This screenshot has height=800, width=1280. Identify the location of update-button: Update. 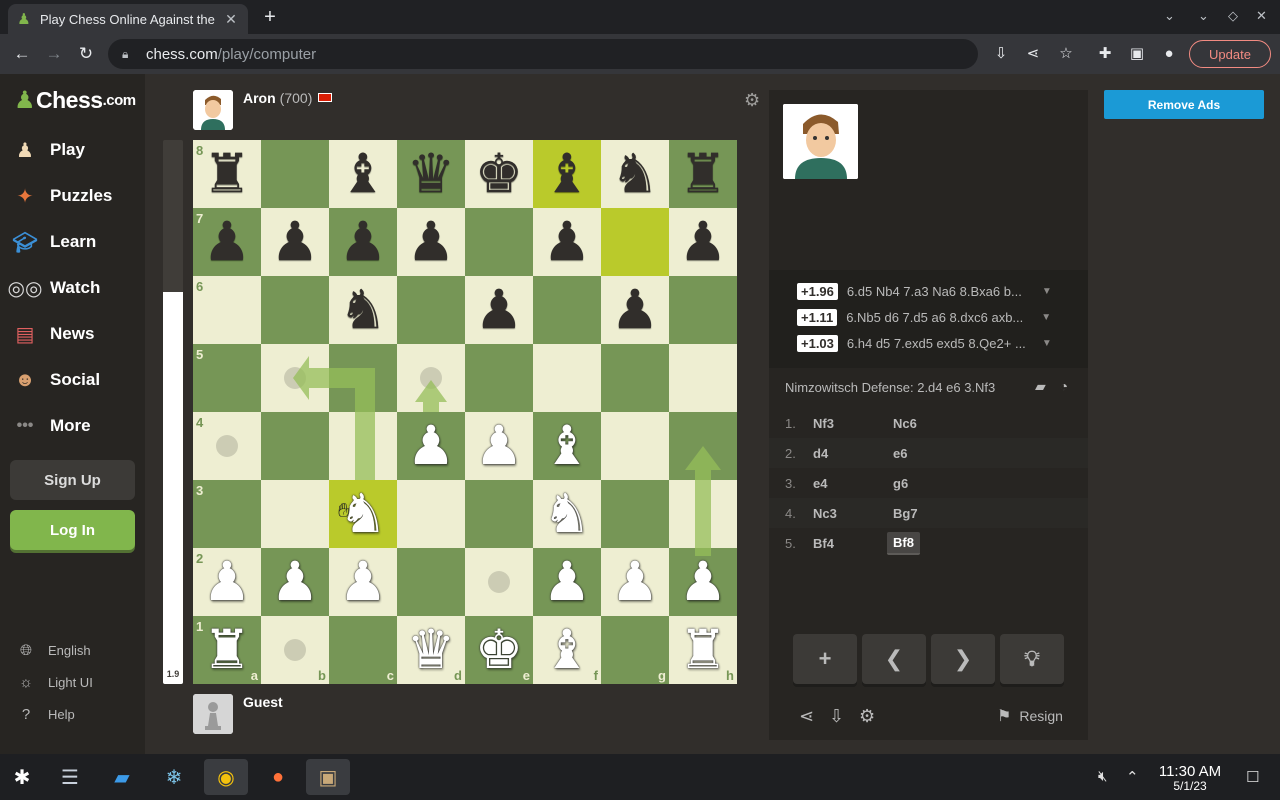
(1230, 54).